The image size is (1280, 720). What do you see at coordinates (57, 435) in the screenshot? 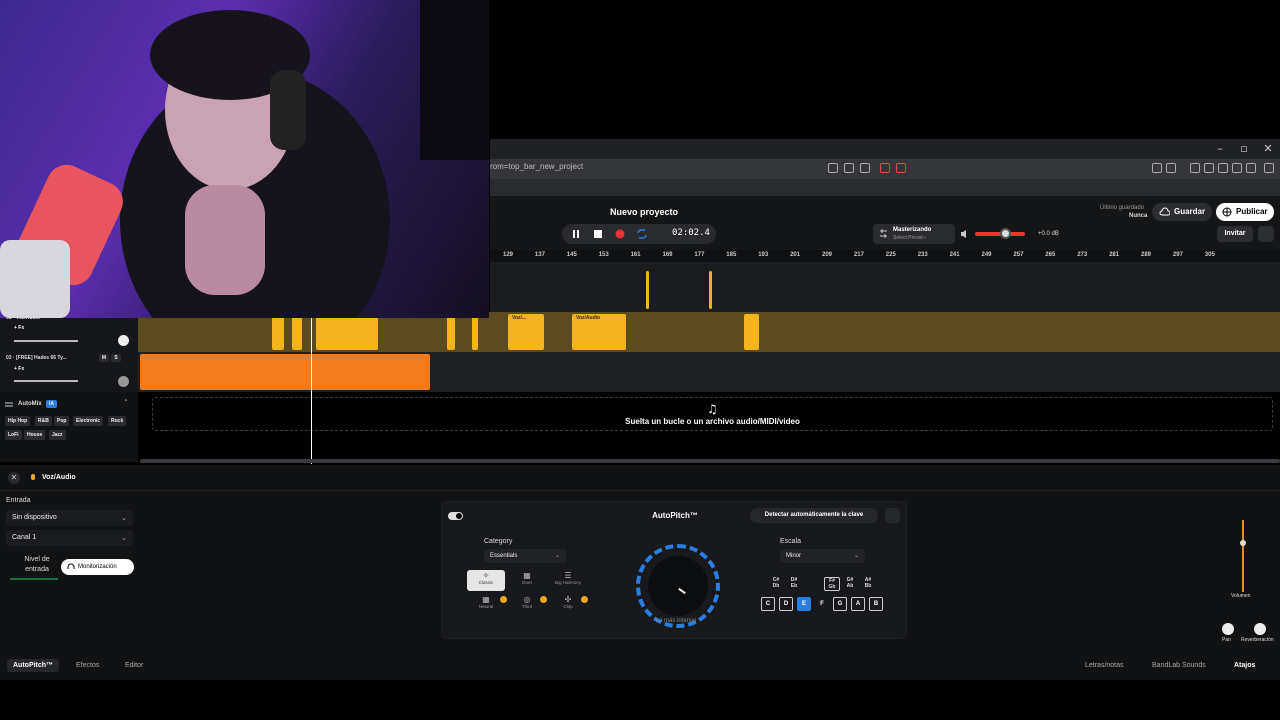
I see `genre-chip: Jazz` at bounding box center [57, 435].